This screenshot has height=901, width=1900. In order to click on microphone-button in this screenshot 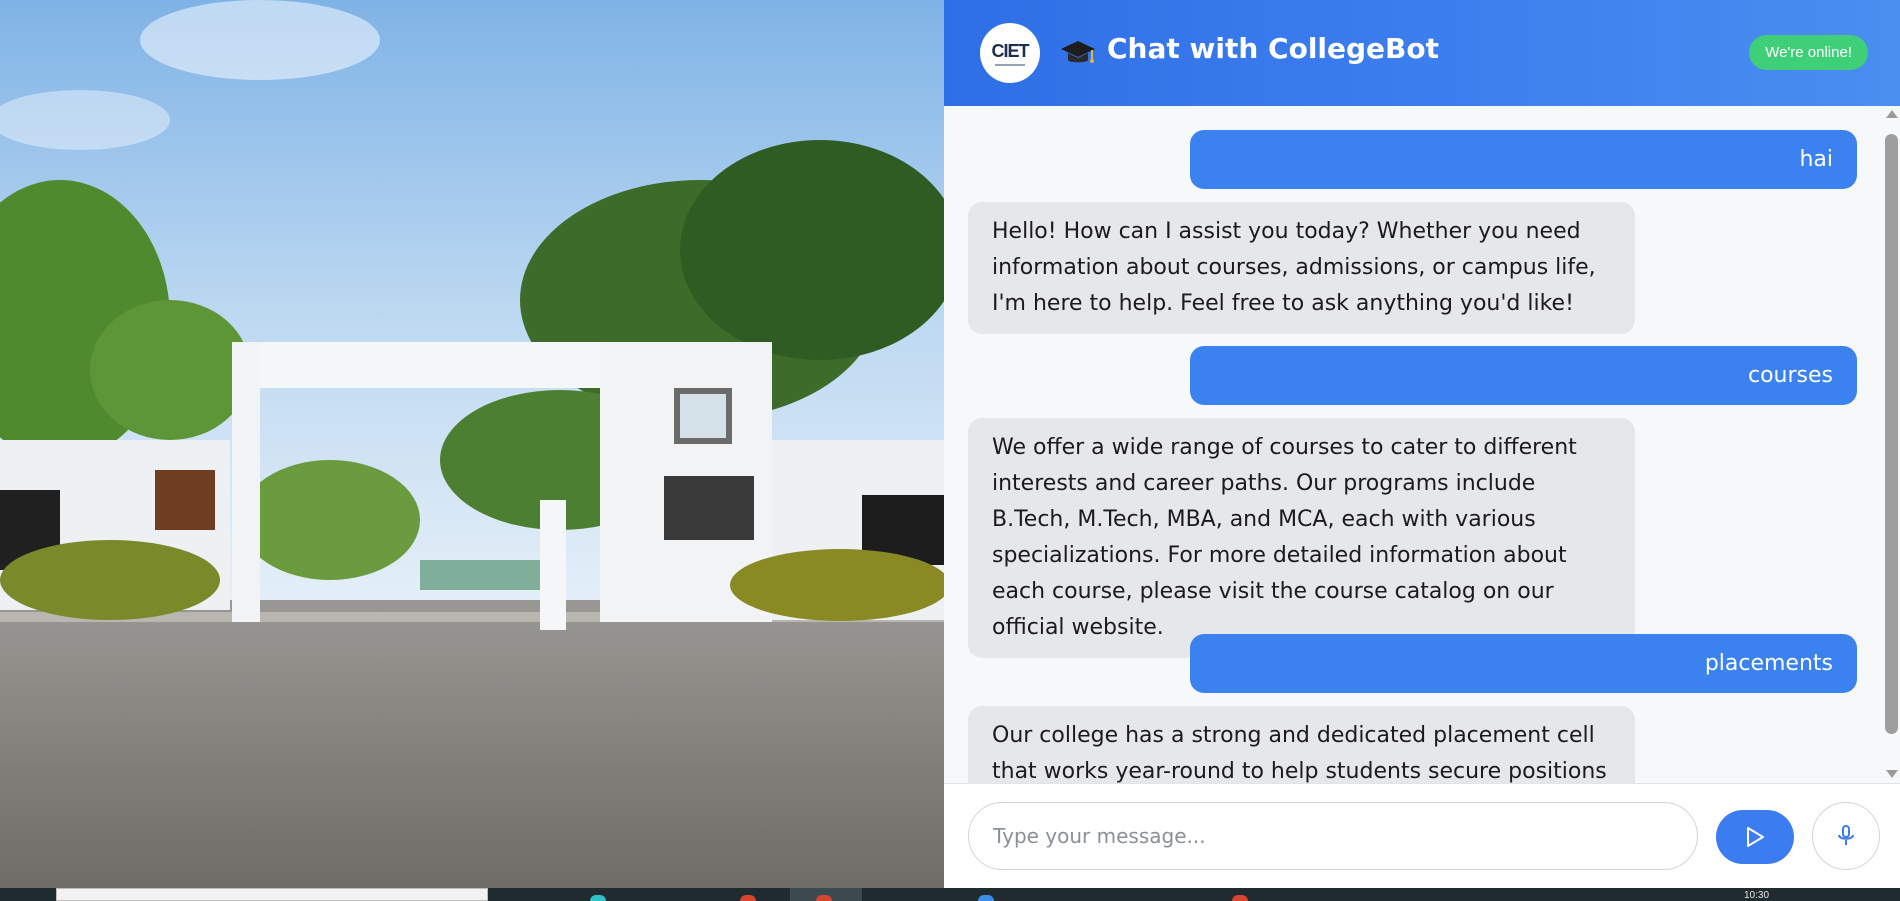, I will do `click(1846, 836)`.